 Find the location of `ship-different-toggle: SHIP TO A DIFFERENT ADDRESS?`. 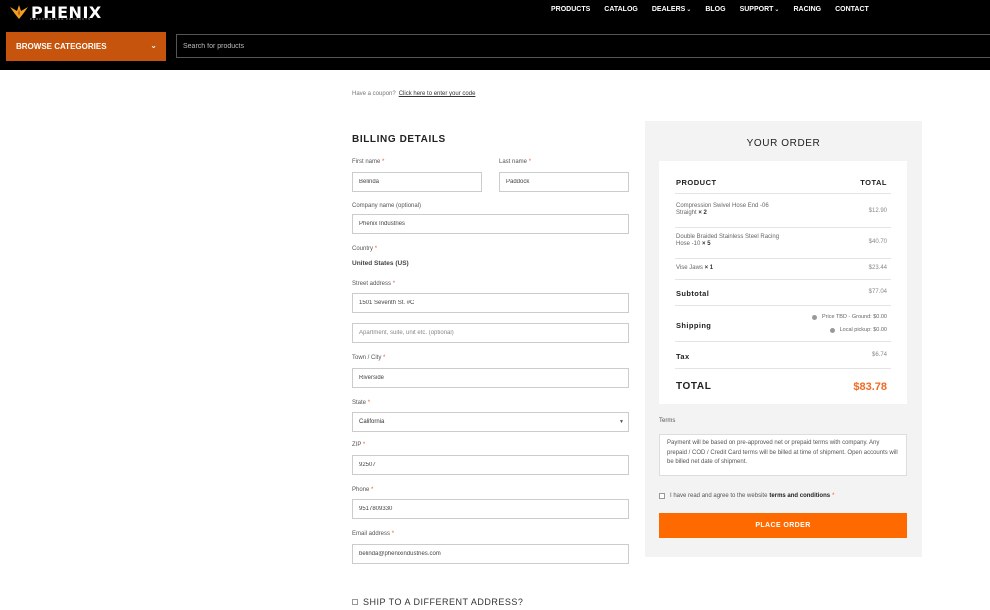

ship-different-toggle: SHIP TO A DIFFERENT ADDRESS? is located at coordinates (437, 602).